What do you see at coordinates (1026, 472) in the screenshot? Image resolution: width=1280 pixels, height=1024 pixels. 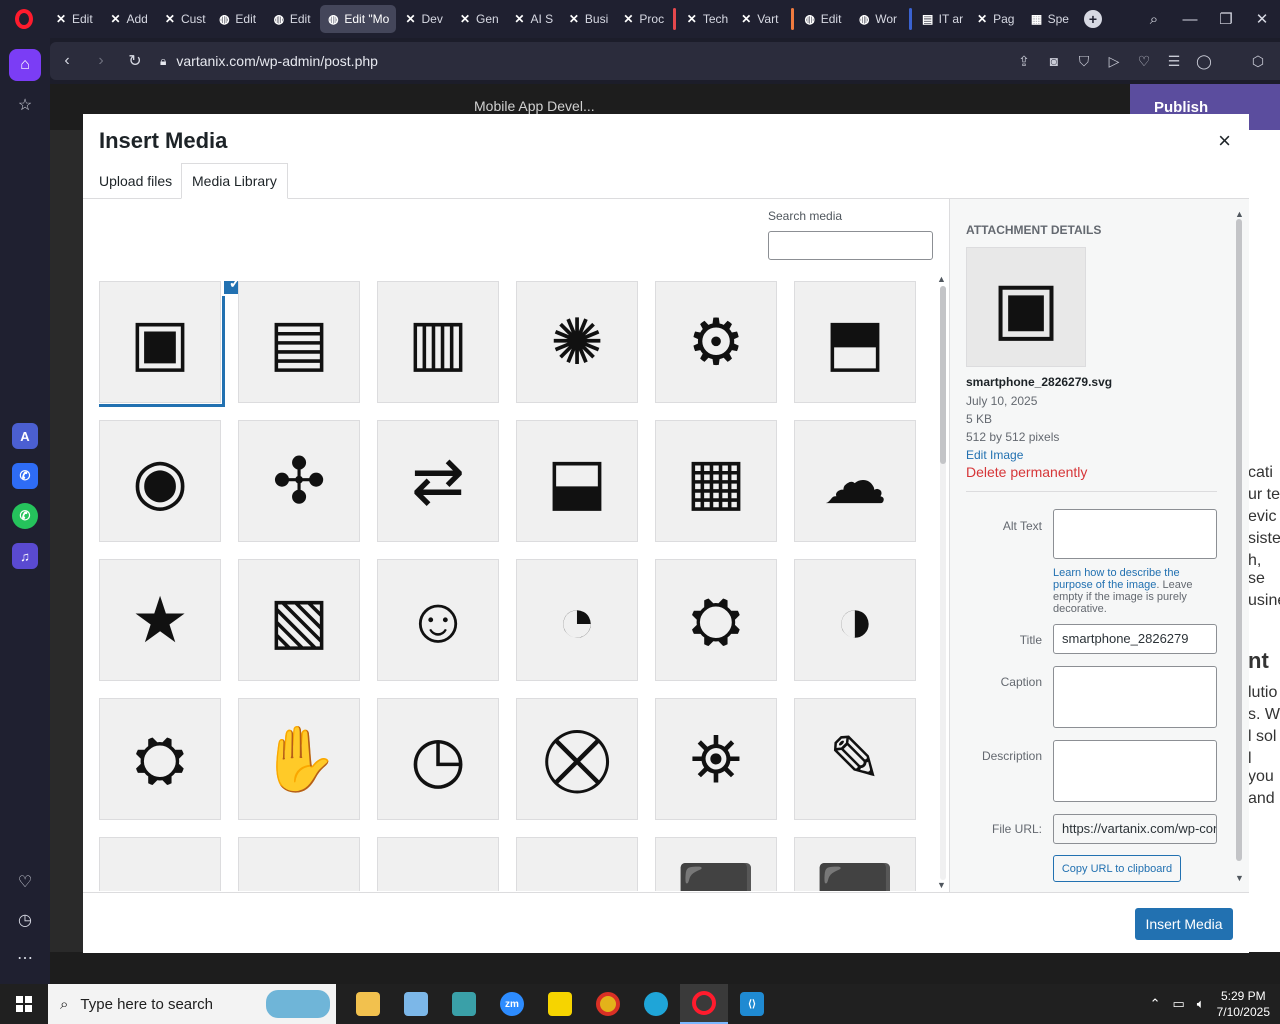 I see `delete-permanently-link: Delete permanently` at bounding box center [1026, 472].